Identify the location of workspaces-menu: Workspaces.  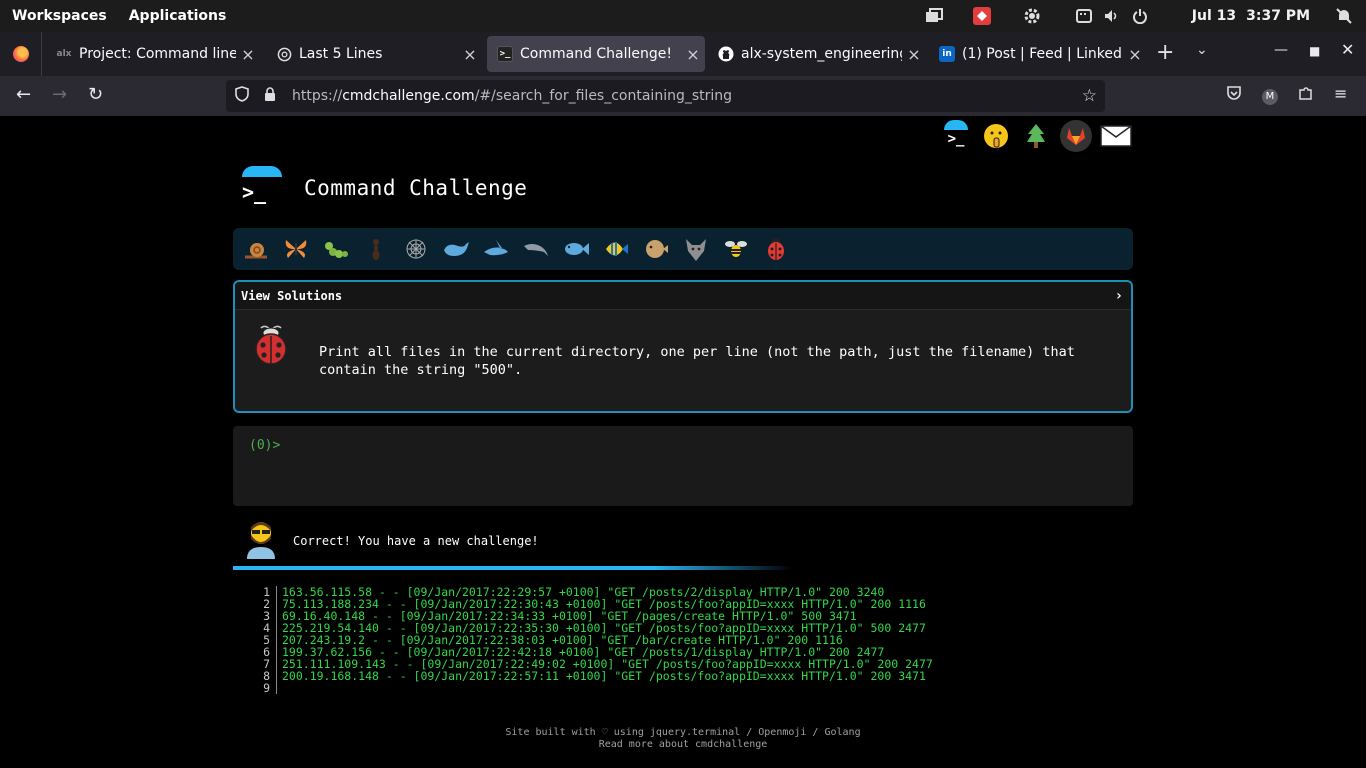
(59, 16).